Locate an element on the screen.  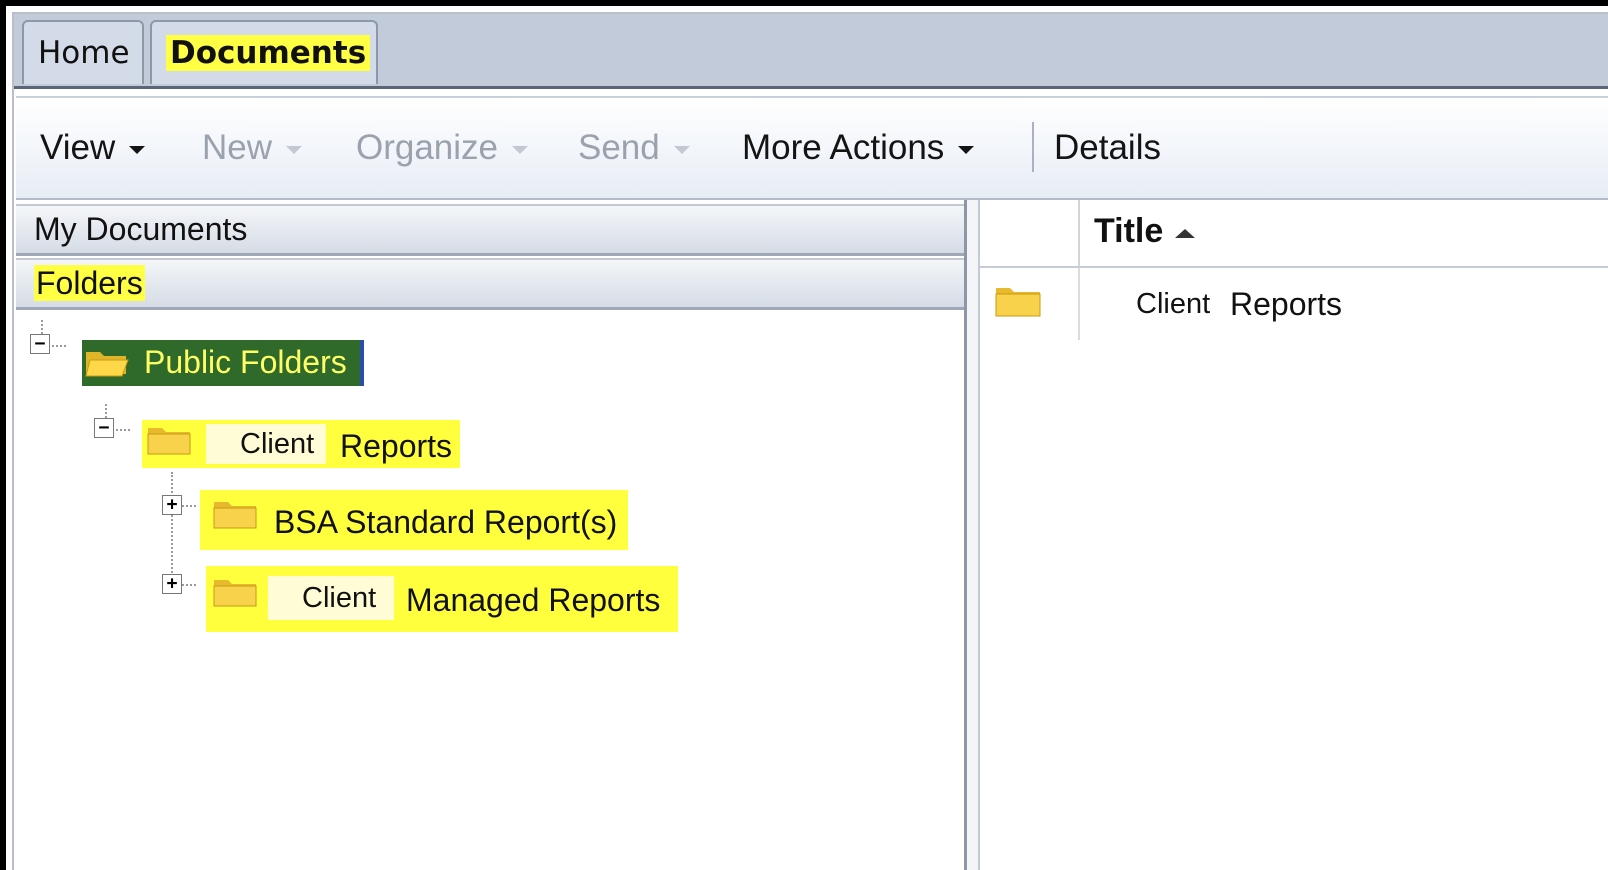
tree-node-client-reports: Client Reports is located at coordinates (301, 444).